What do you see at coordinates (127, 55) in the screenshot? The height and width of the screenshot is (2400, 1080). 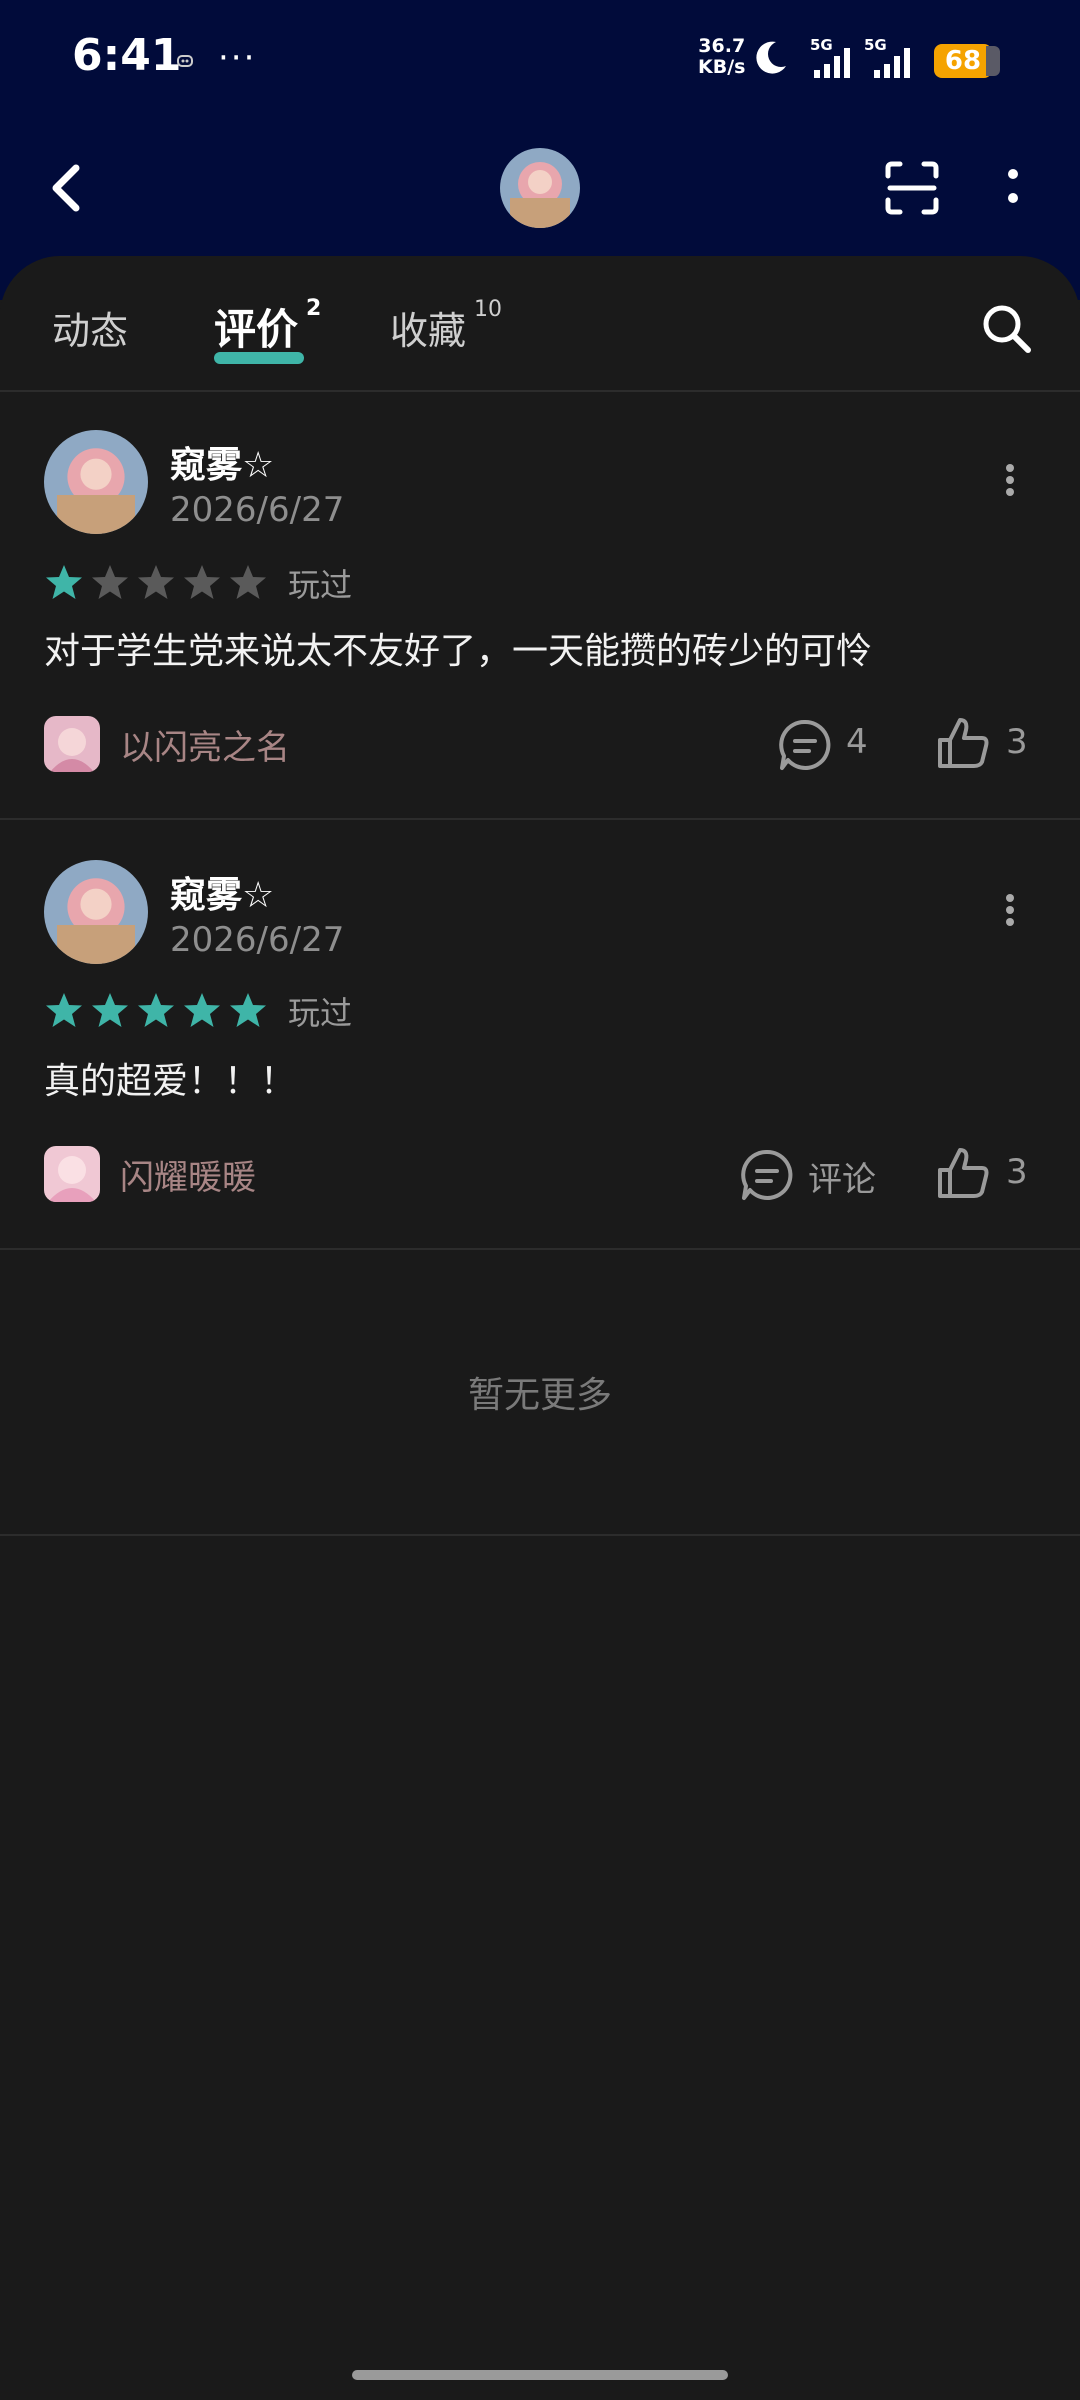 I see `status-time: 6:41` at bounding box center [127, 55].